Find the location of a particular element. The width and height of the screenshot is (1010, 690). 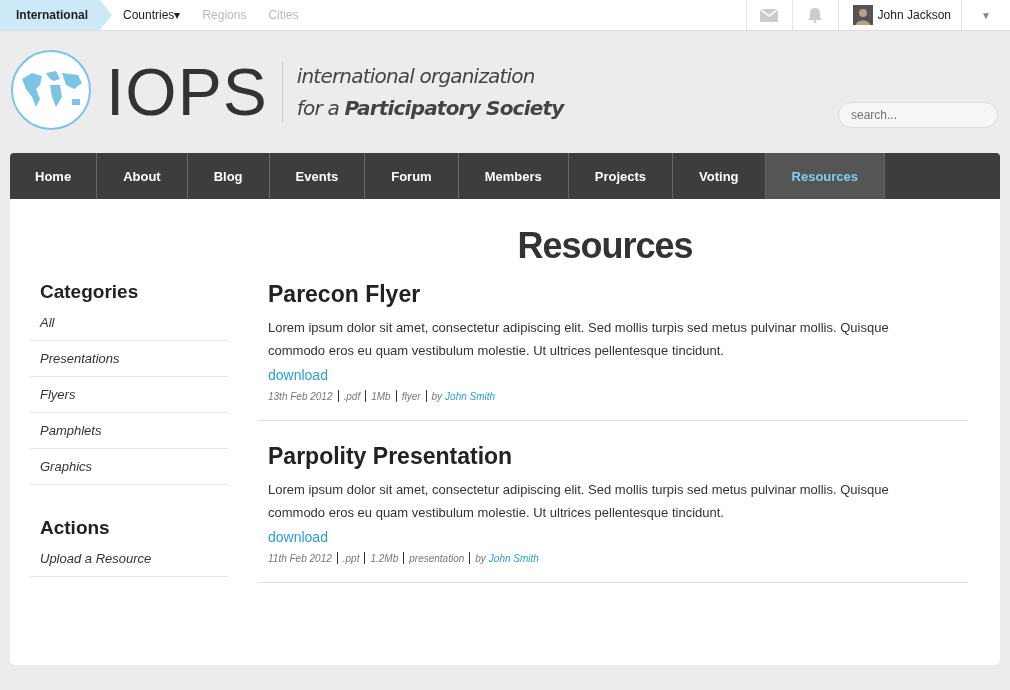

tagline: international organization is located at coordinates (416, 76).